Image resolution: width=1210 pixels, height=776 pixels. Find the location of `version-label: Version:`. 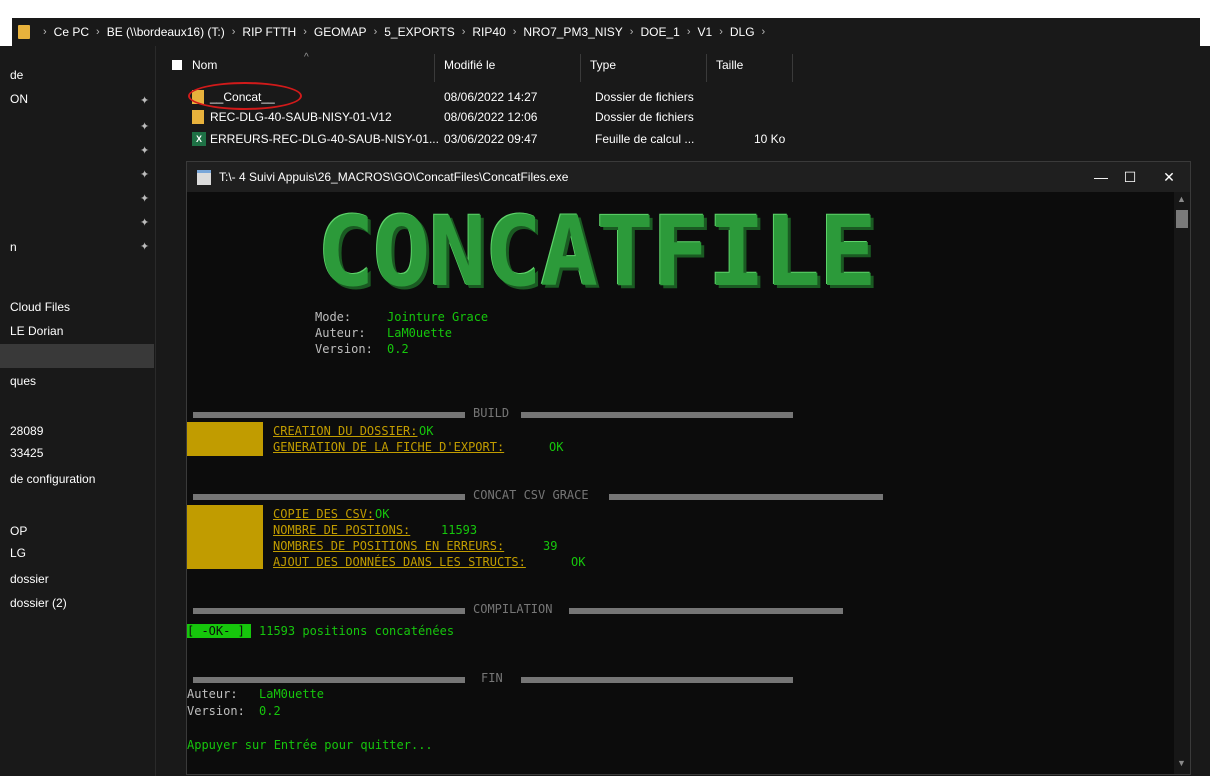

version-label: Version: is located at coordinates (344, 349).